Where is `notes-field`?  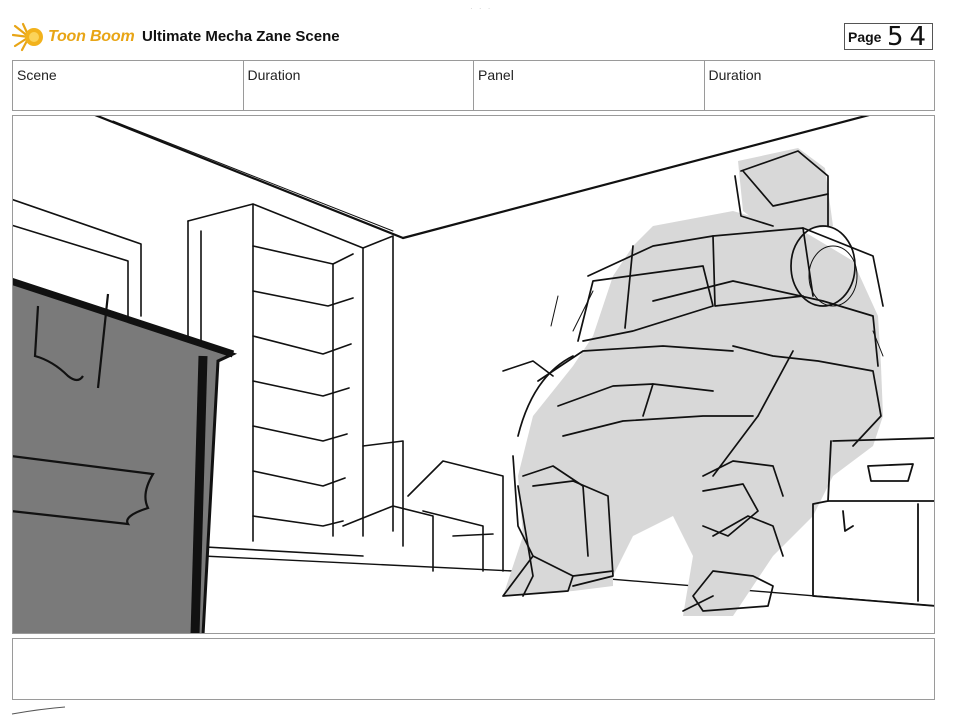 notes-field is located at coordinates (473, 669).